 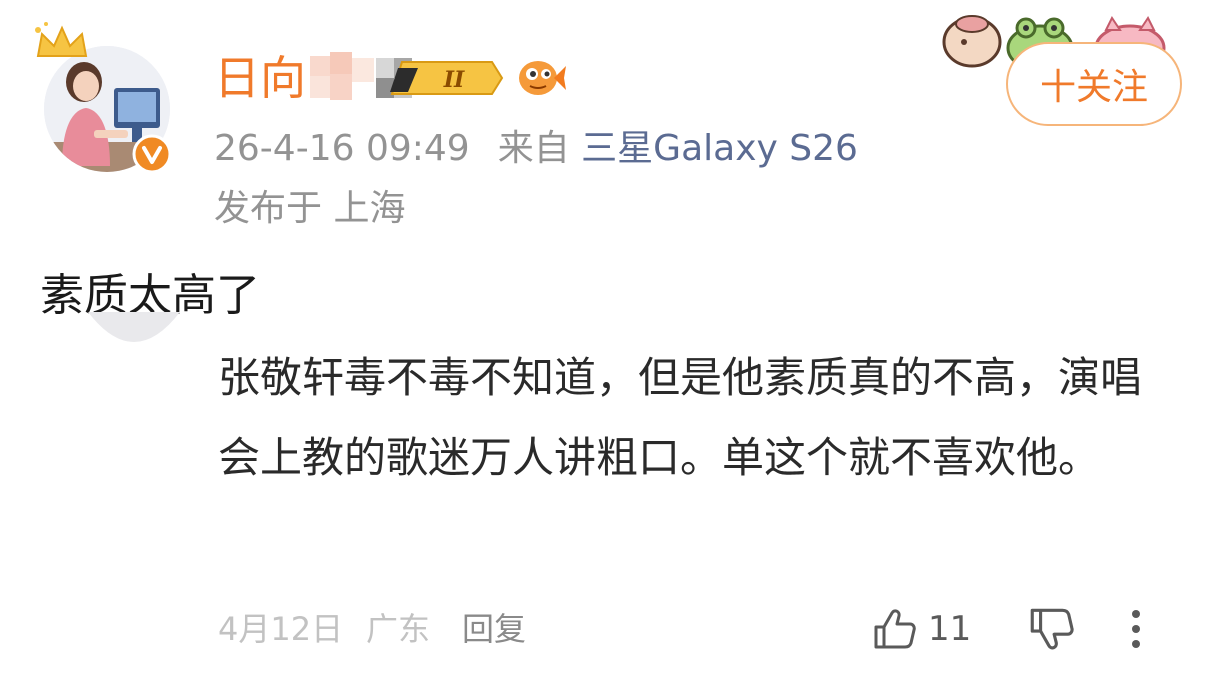 I want to click on source-prefix: 来自, so click(x=533, y=148).